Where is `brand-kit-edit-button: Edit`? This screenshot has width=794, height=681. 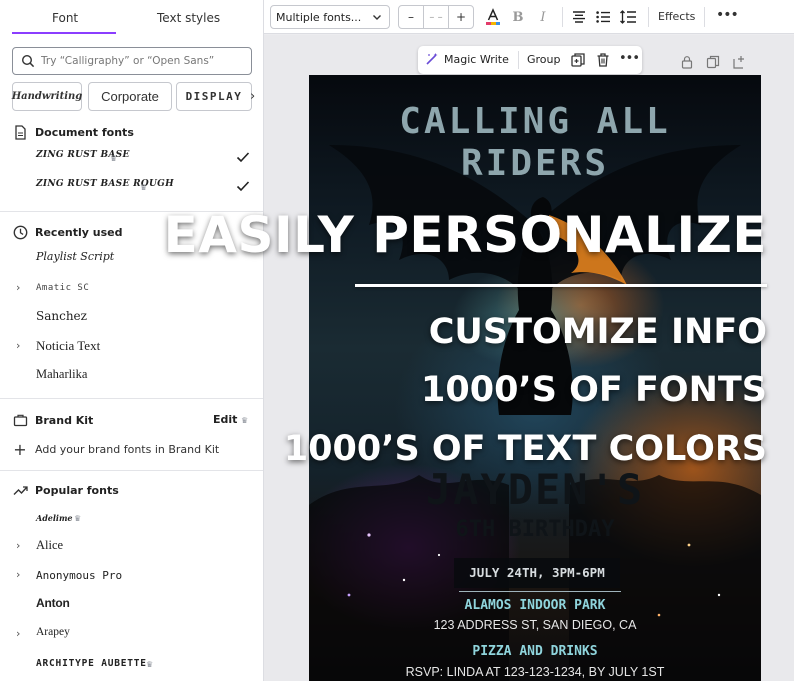
brand-kit-edit-button: Edit is located at coordinates (225, 419).